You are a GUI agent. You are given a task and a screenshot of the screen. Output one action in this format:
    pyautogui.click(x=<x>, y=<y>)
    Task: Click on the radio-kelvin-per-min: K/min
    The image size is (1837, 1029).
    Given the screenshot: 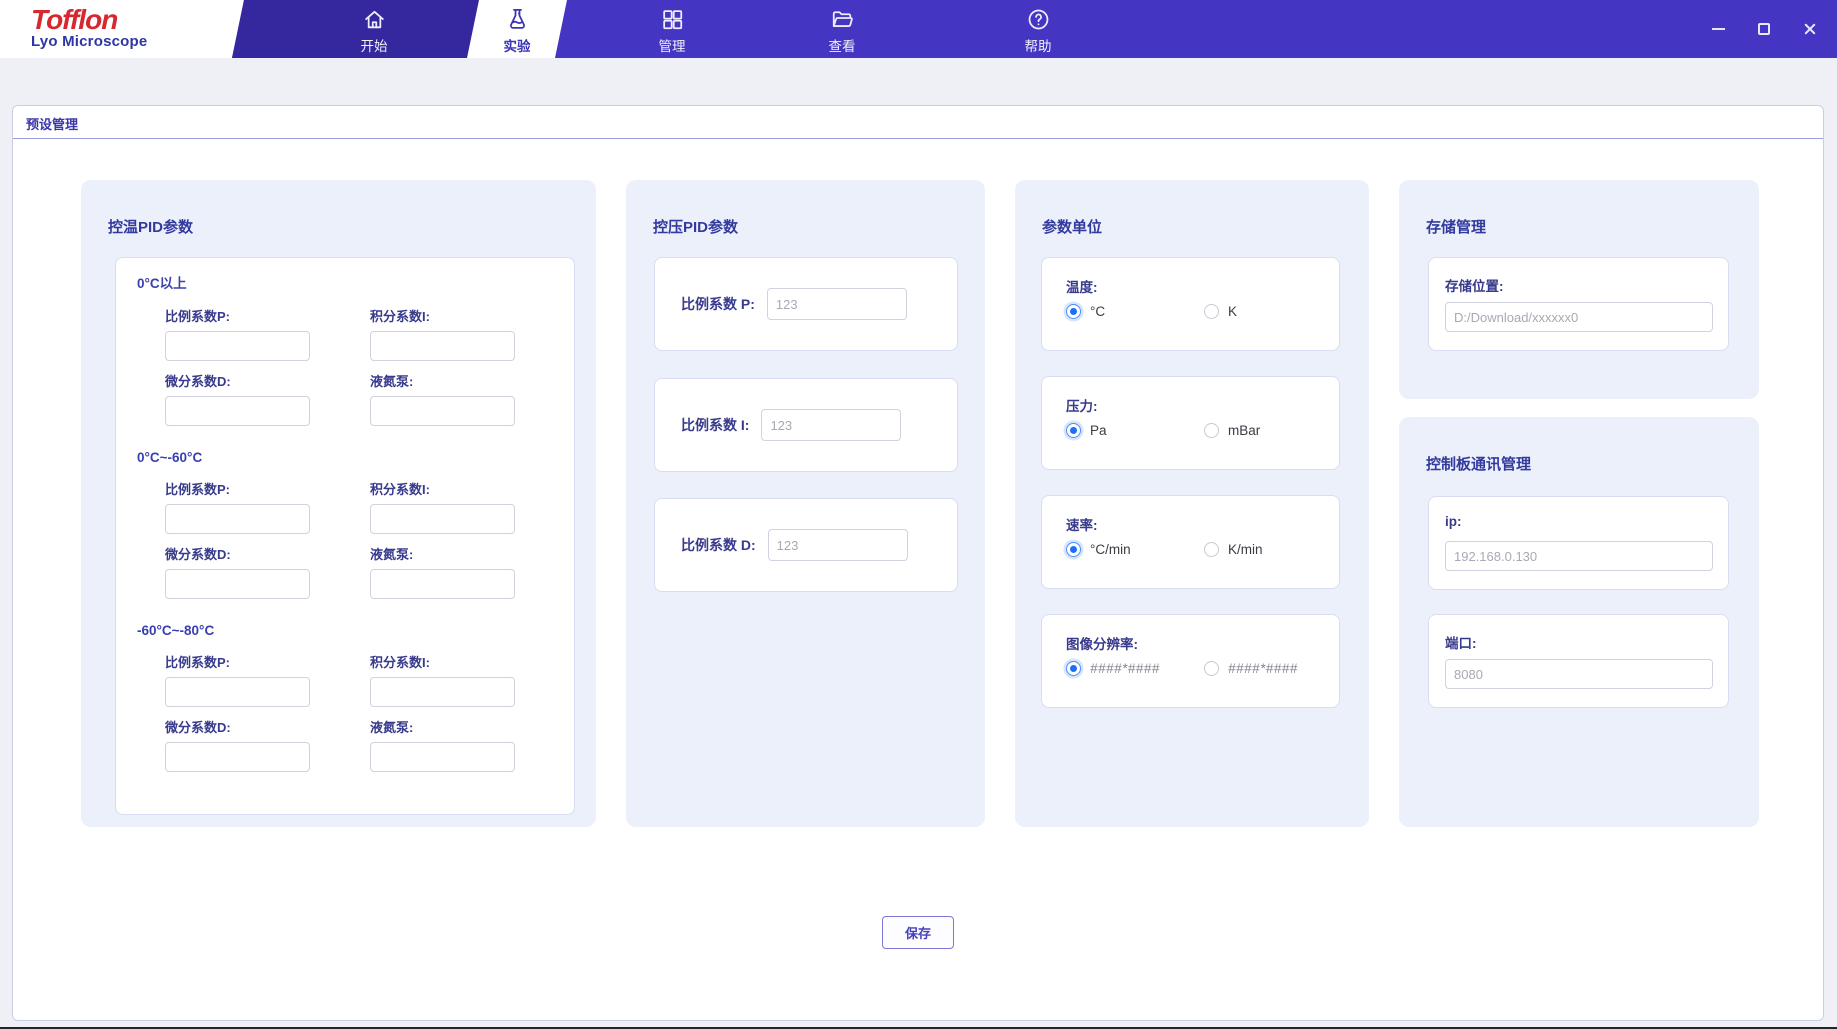 What is the action you would take?
    pyautogui.click(x=1233, y=549)
    